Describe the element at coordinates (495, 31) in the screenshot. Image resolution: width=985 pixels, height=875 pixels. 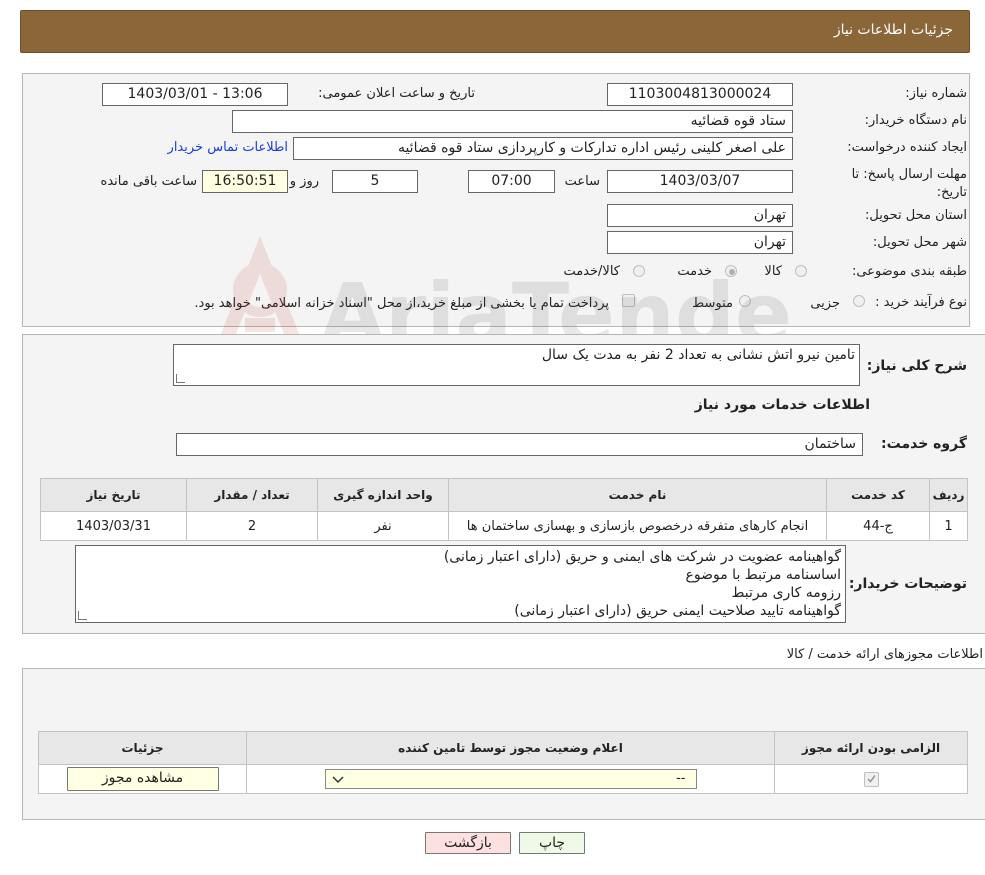
I see `page-header: جزئیات اطلاعات نیاز` at that location.